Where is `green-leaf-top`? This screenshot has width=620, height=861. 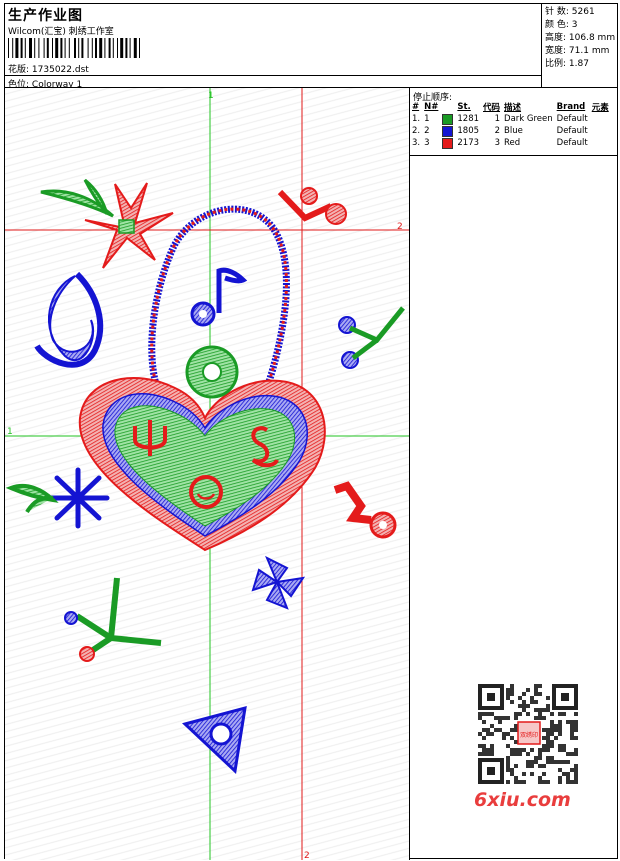 green-leaf-top is located at coordinates (77, 198).